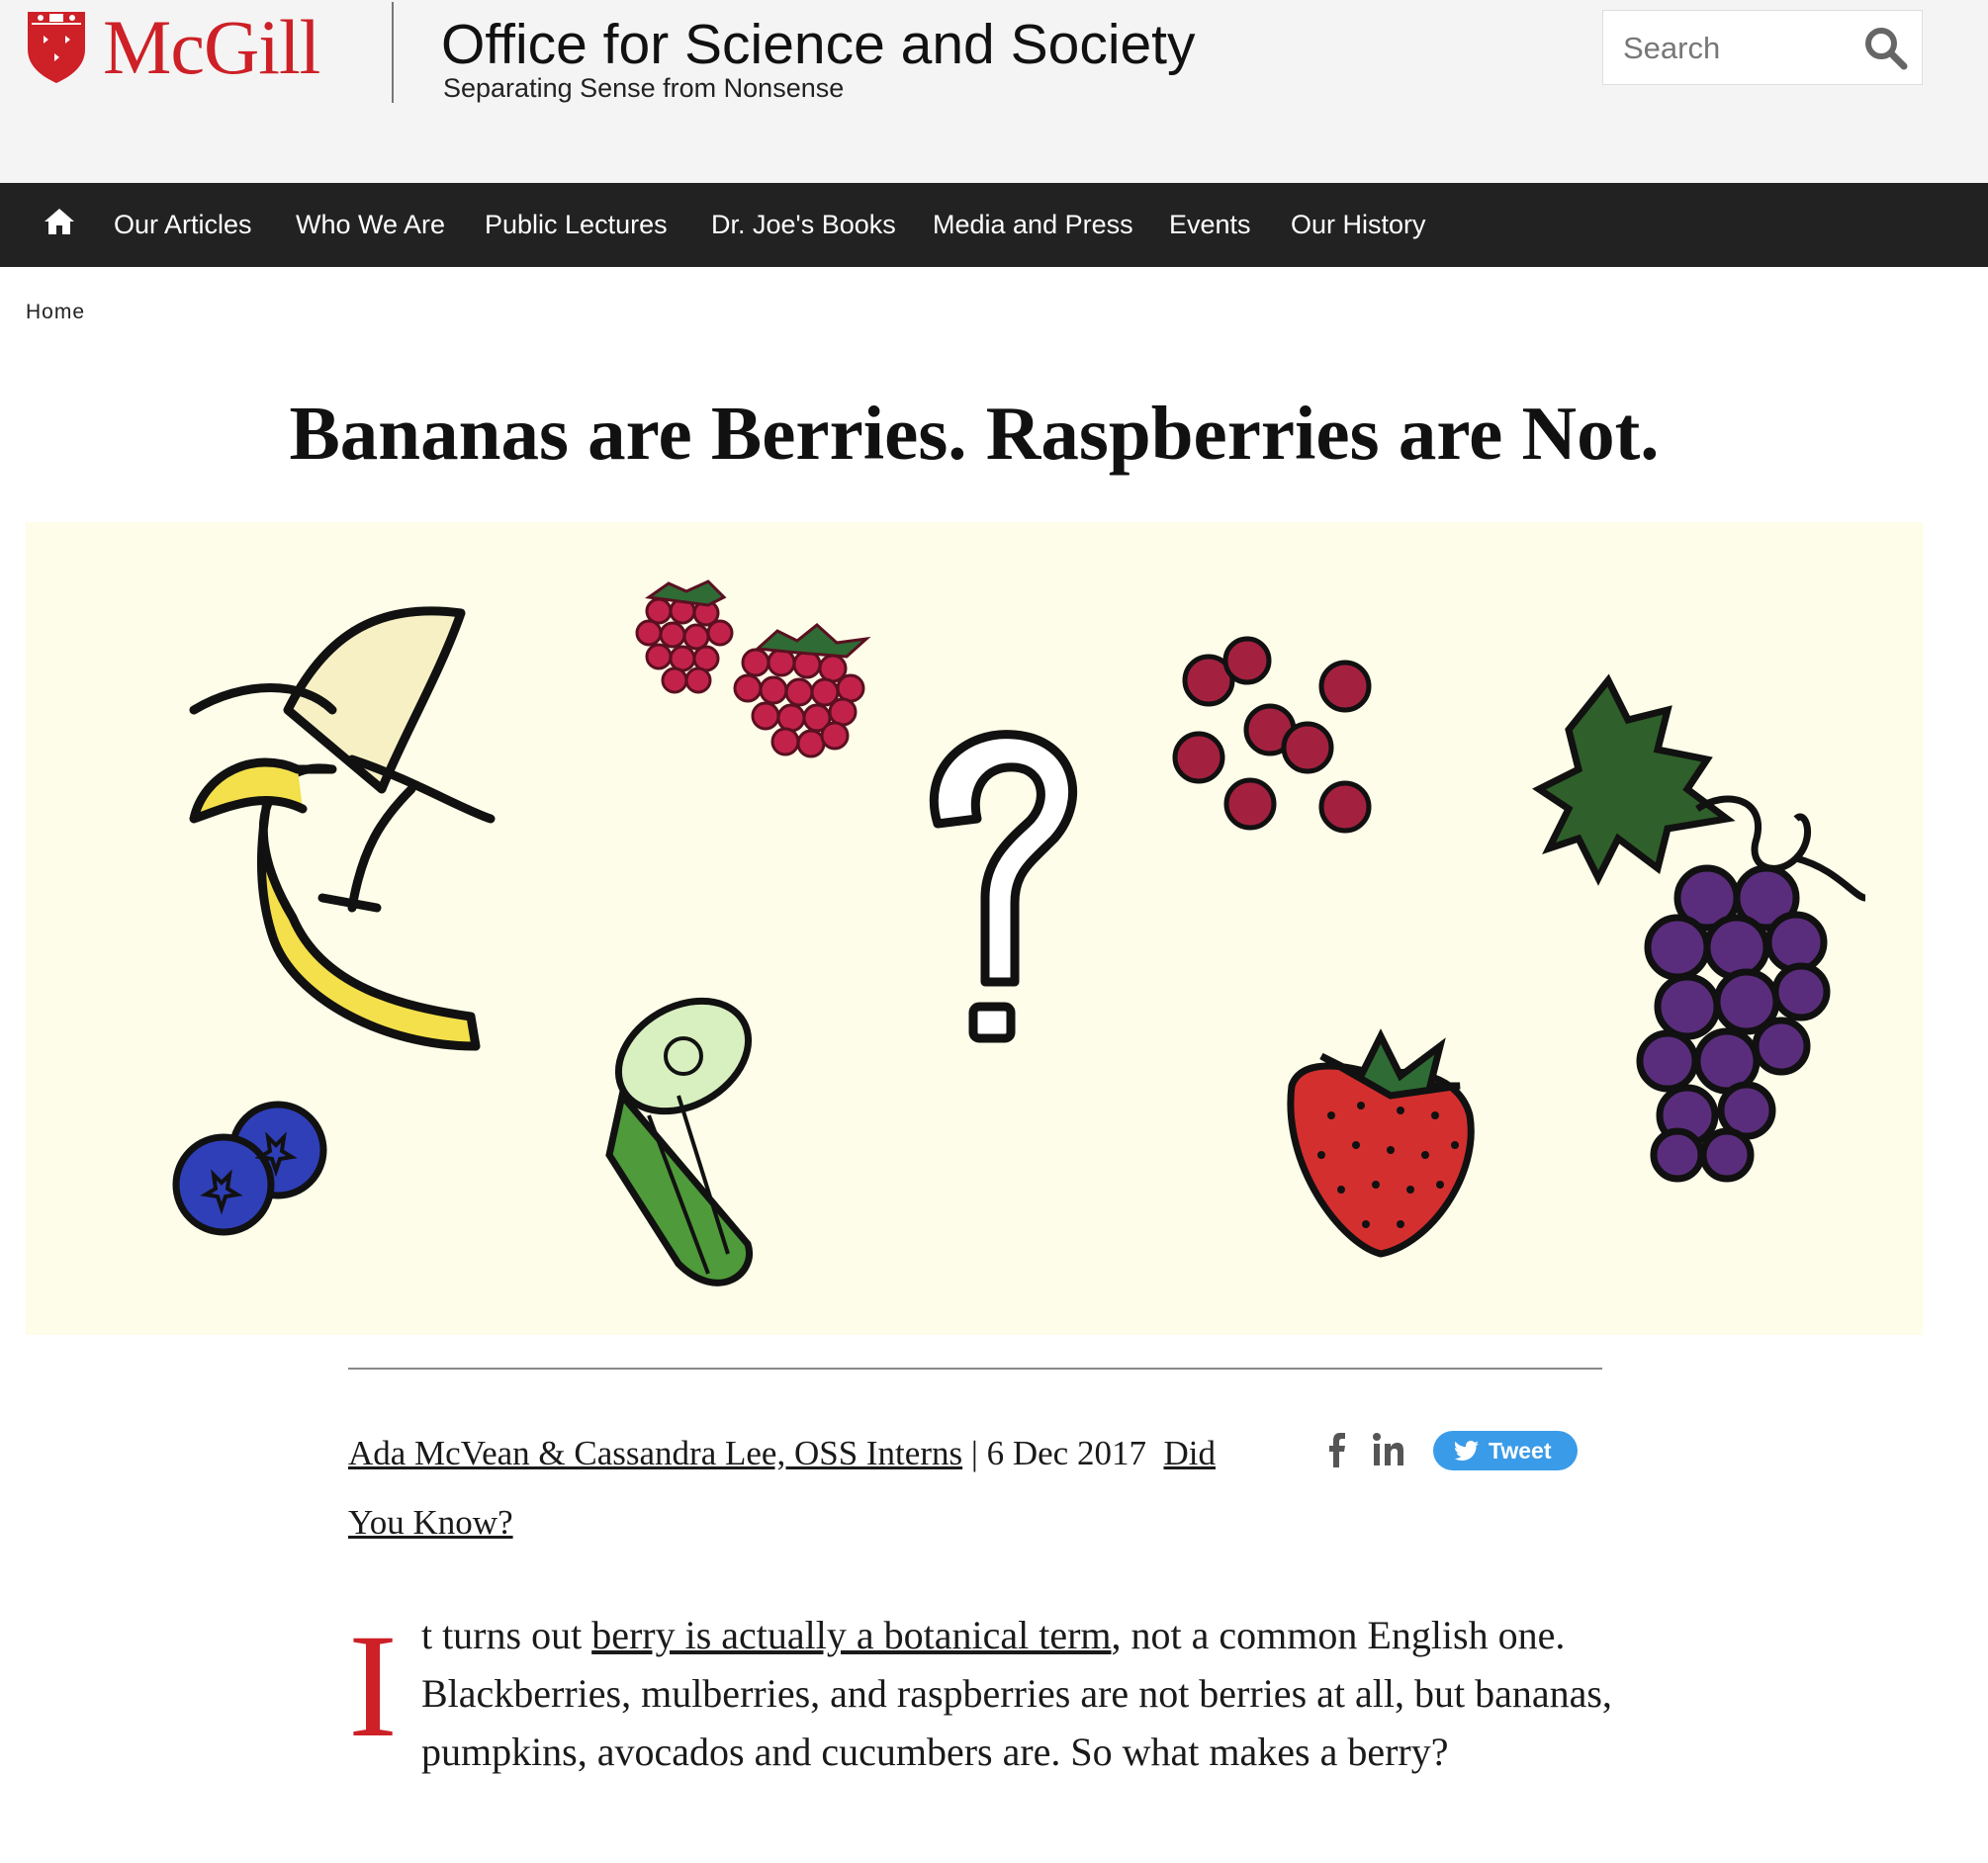 The image size is (1988, 1863). I want to click on mcgill-logo-text: McGill, so click(211, 48).